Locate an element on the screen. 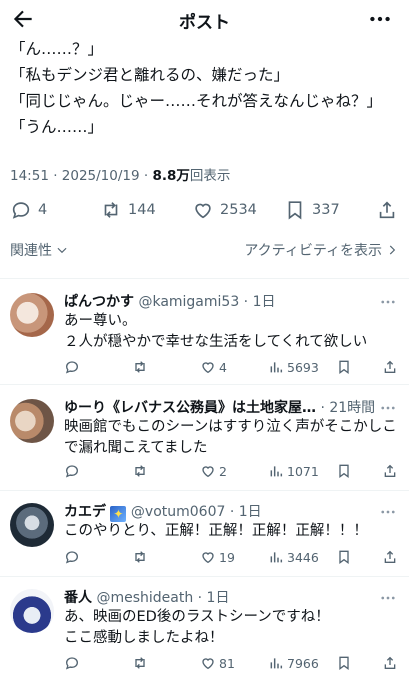 This screenshot has height=680, width=409. page-title: ポスト is located at coordinates (204, 23).